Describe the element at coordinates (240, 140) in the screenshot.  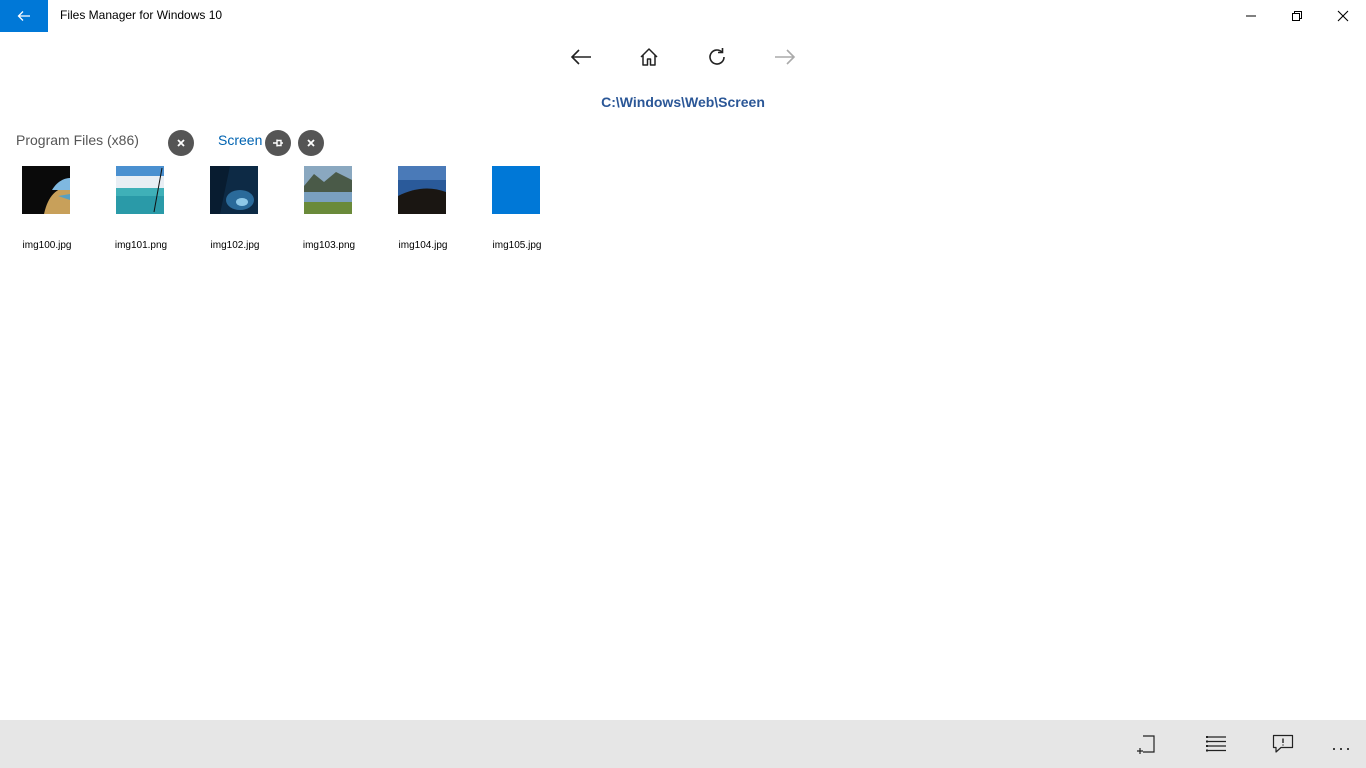
I see `breadcrumb-screen: Screen` at that location.